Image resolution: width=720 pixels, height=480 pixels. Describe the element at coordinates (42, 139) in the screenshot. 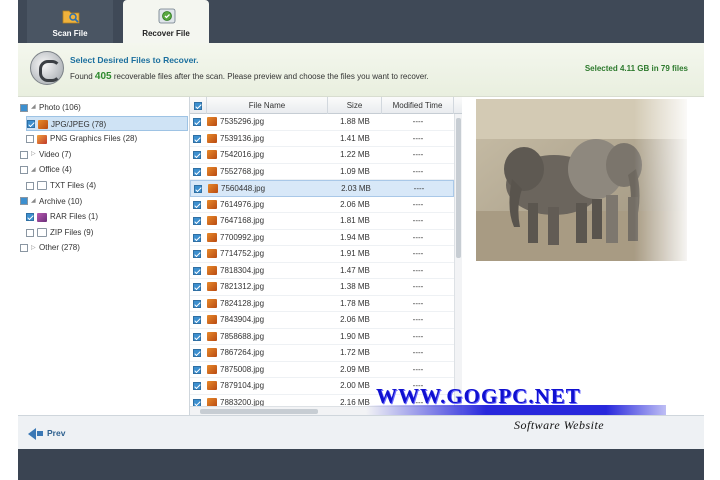

I see `png-file-icon` at that location.